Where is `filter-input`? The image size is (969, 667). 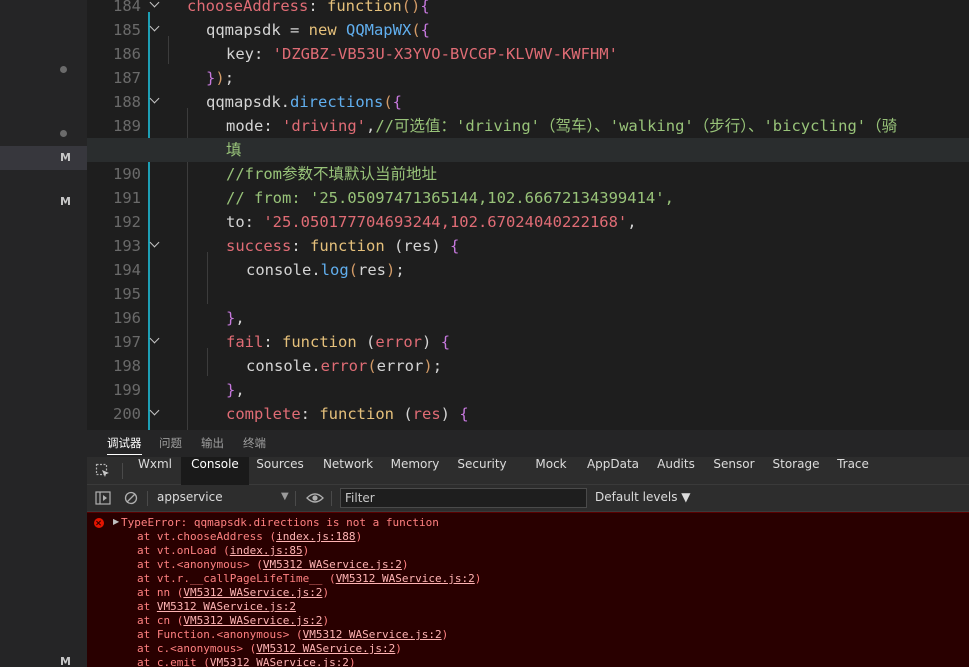
filter-input is located at coordinates (463, 498).